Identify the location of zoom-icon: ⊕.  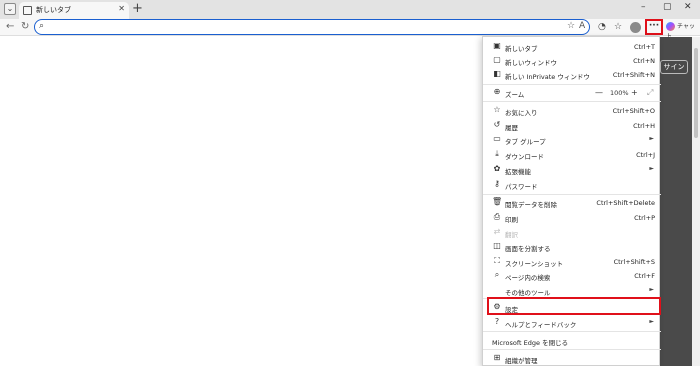
(497, 91).